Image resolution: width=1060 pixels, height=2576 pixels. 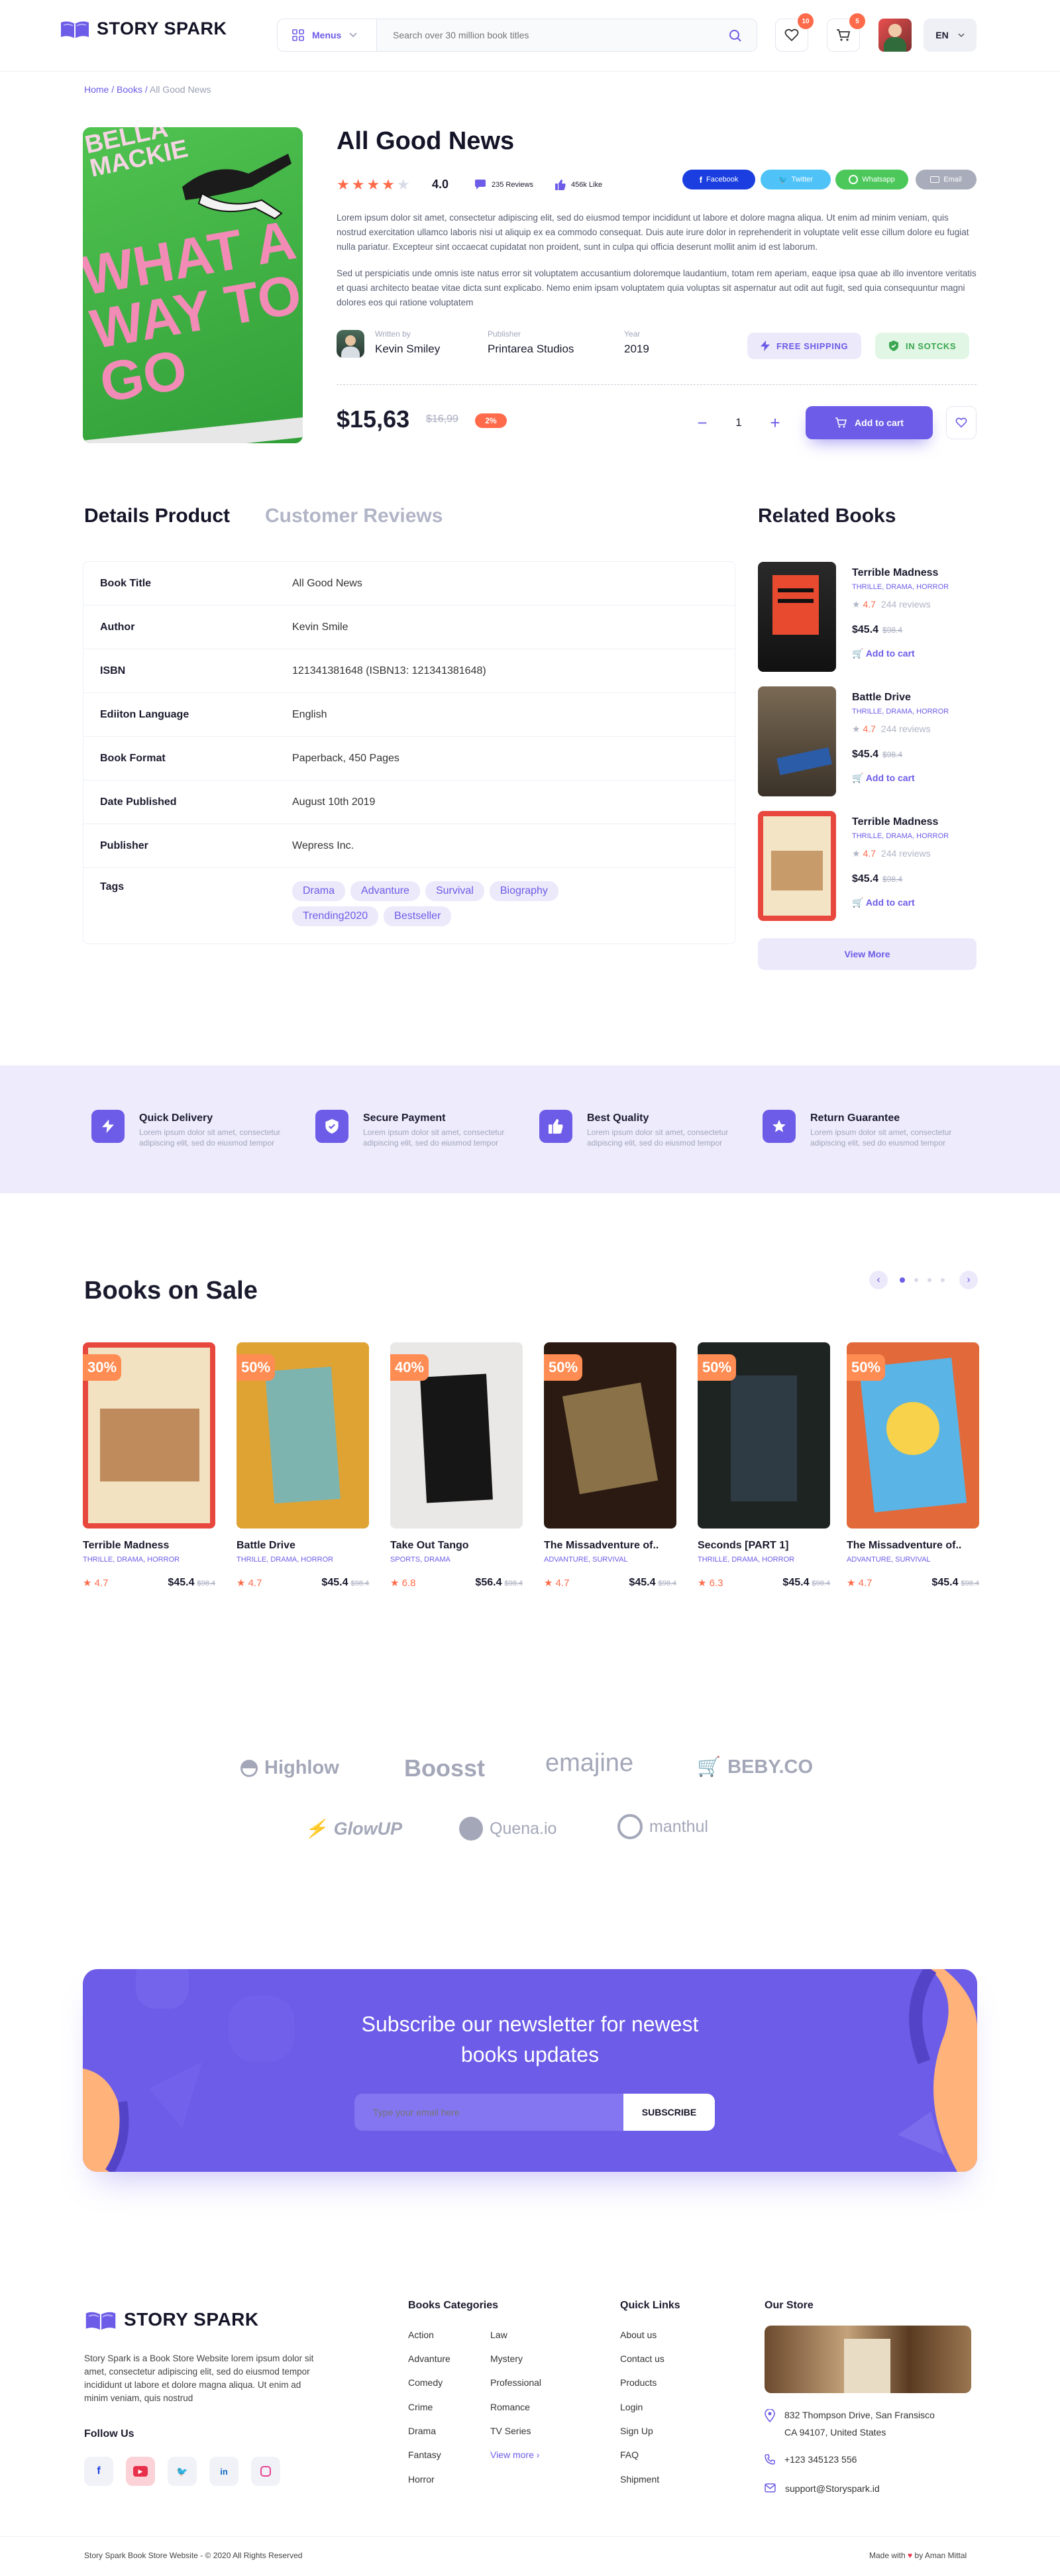 I want to click on facebook-icon: f, so click(x=99, y=2471).